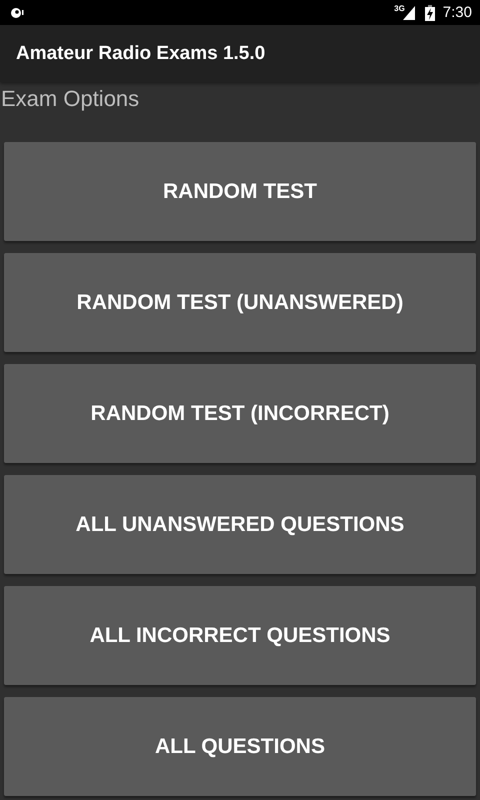 Image resolution: width=480 pixels, height=800 pixels. Describe the element at coordinates (240, 524) in the screenshot. I see `exam-option-button: ALL UNANSWERED QUESTIONS` at that location.